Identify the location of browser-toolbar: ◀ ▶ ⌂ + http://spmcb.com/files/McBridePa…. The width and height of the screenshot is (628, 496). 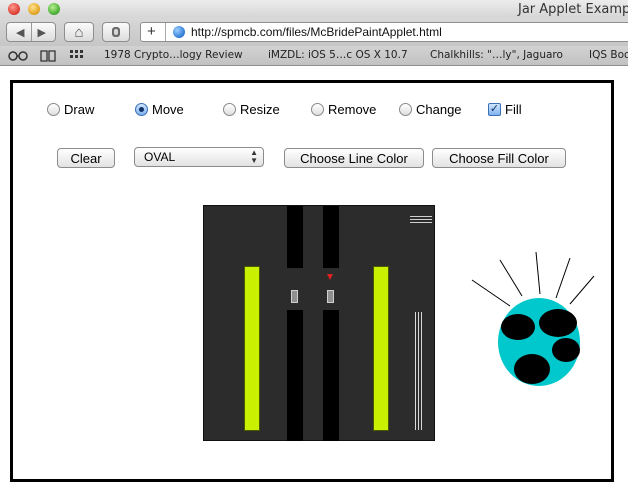
(314, 32).